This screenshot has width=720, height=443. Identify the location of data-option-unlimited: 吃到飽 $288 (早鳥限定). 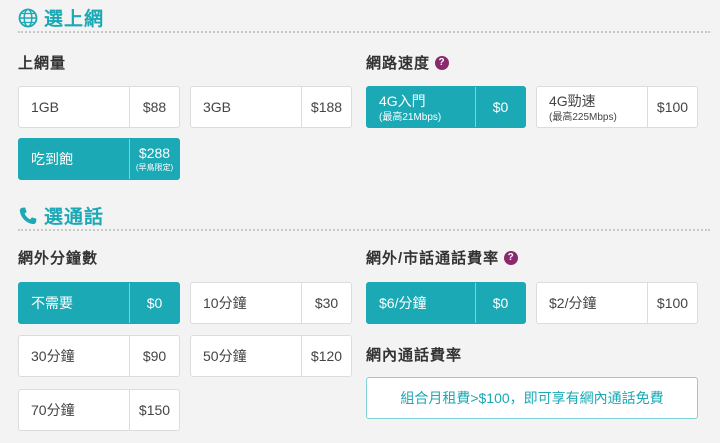
(99, 159).